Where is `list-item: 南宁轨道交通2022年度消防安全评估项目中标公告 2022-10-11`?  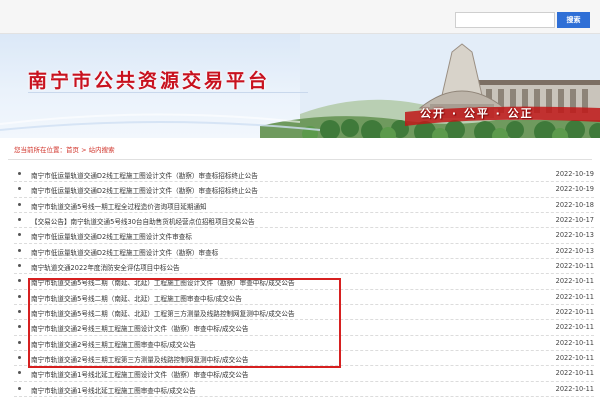 list-item: 南宁轨道交通2022年度消防安全评估项目中标公告 2022-10-11 is located at coordinates (304, 267).